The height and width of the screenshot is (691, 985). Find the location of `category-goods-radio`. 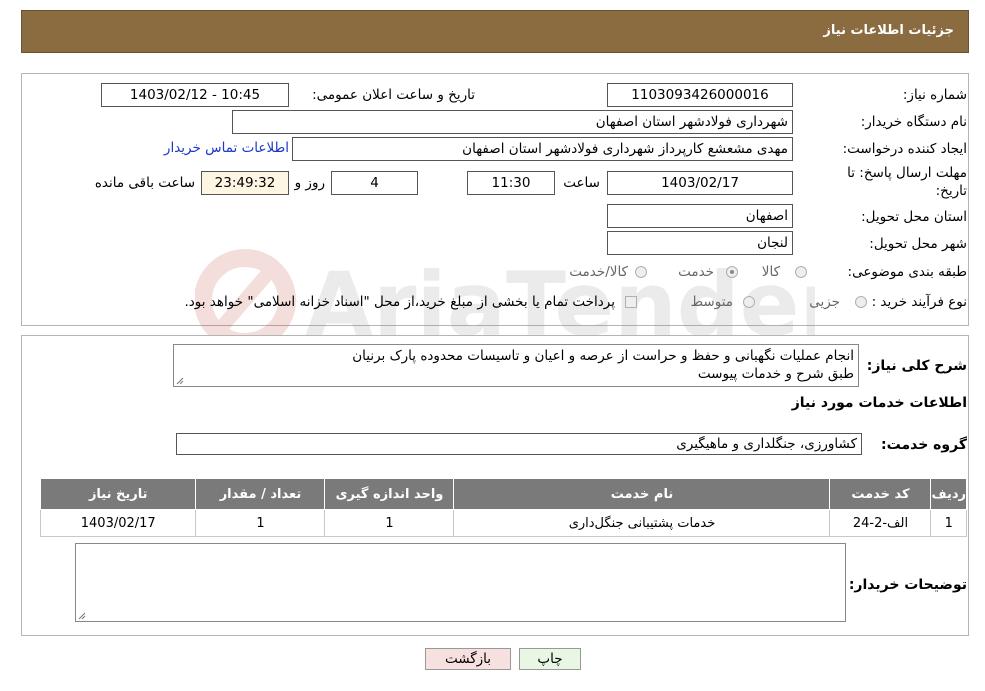

category-goods-radio is located at coordinates (801, 272).